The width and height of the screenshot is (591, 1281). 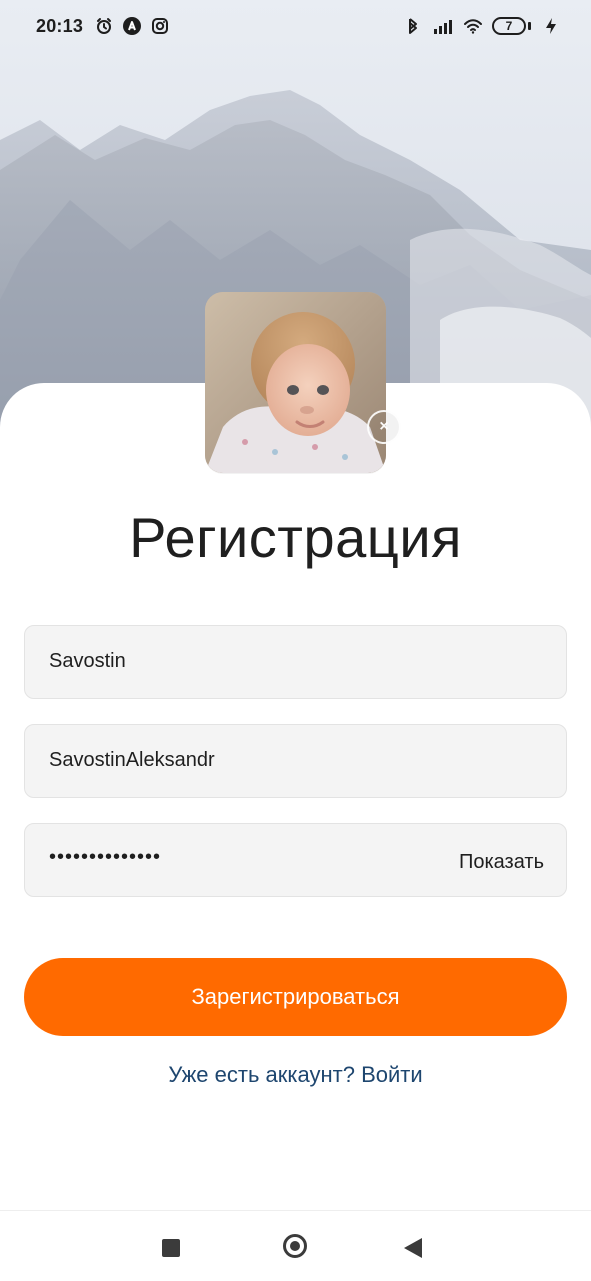 I want to click on show-password-button: Показать, so click(x=501, y=862).